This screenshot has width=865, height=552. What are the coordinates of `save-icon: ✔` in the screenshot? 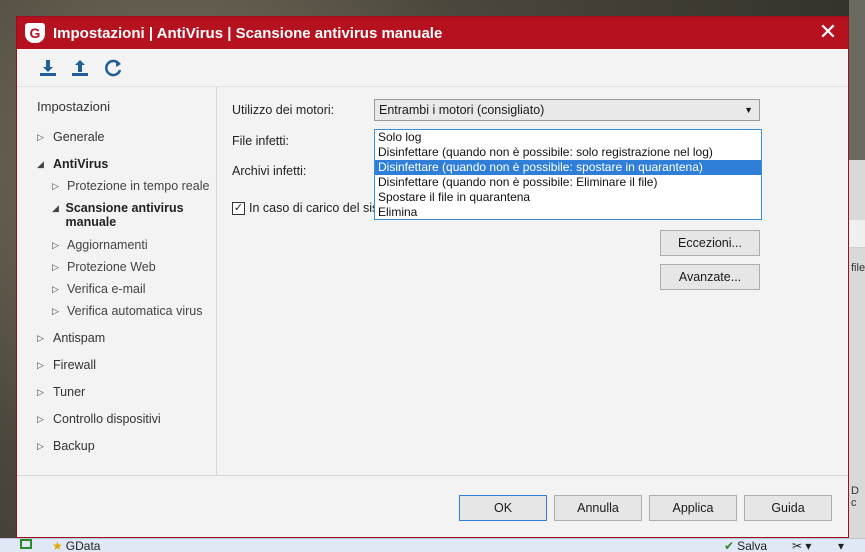 It's located at (729, 545).